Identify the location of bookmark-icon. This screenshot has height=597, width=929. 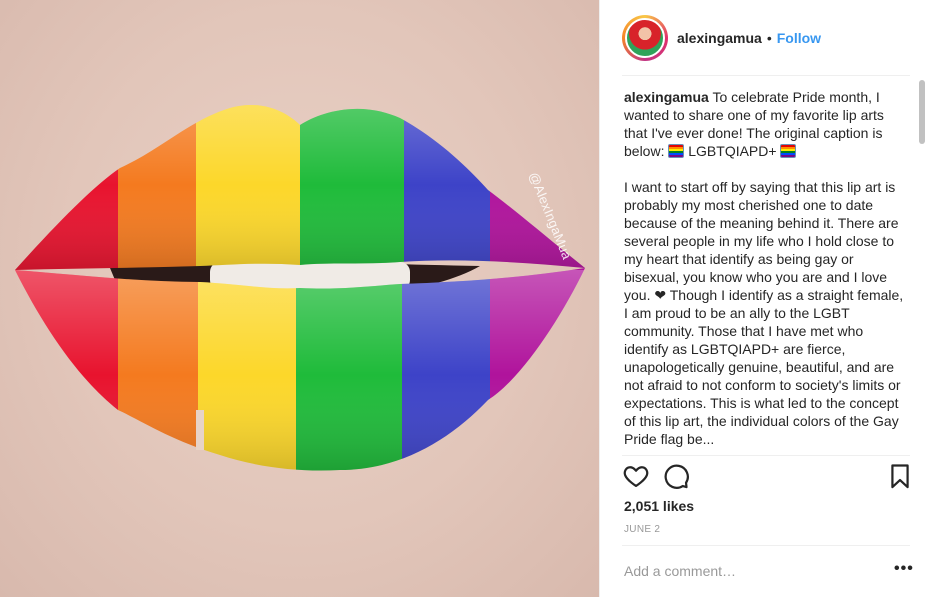
(900, 476).